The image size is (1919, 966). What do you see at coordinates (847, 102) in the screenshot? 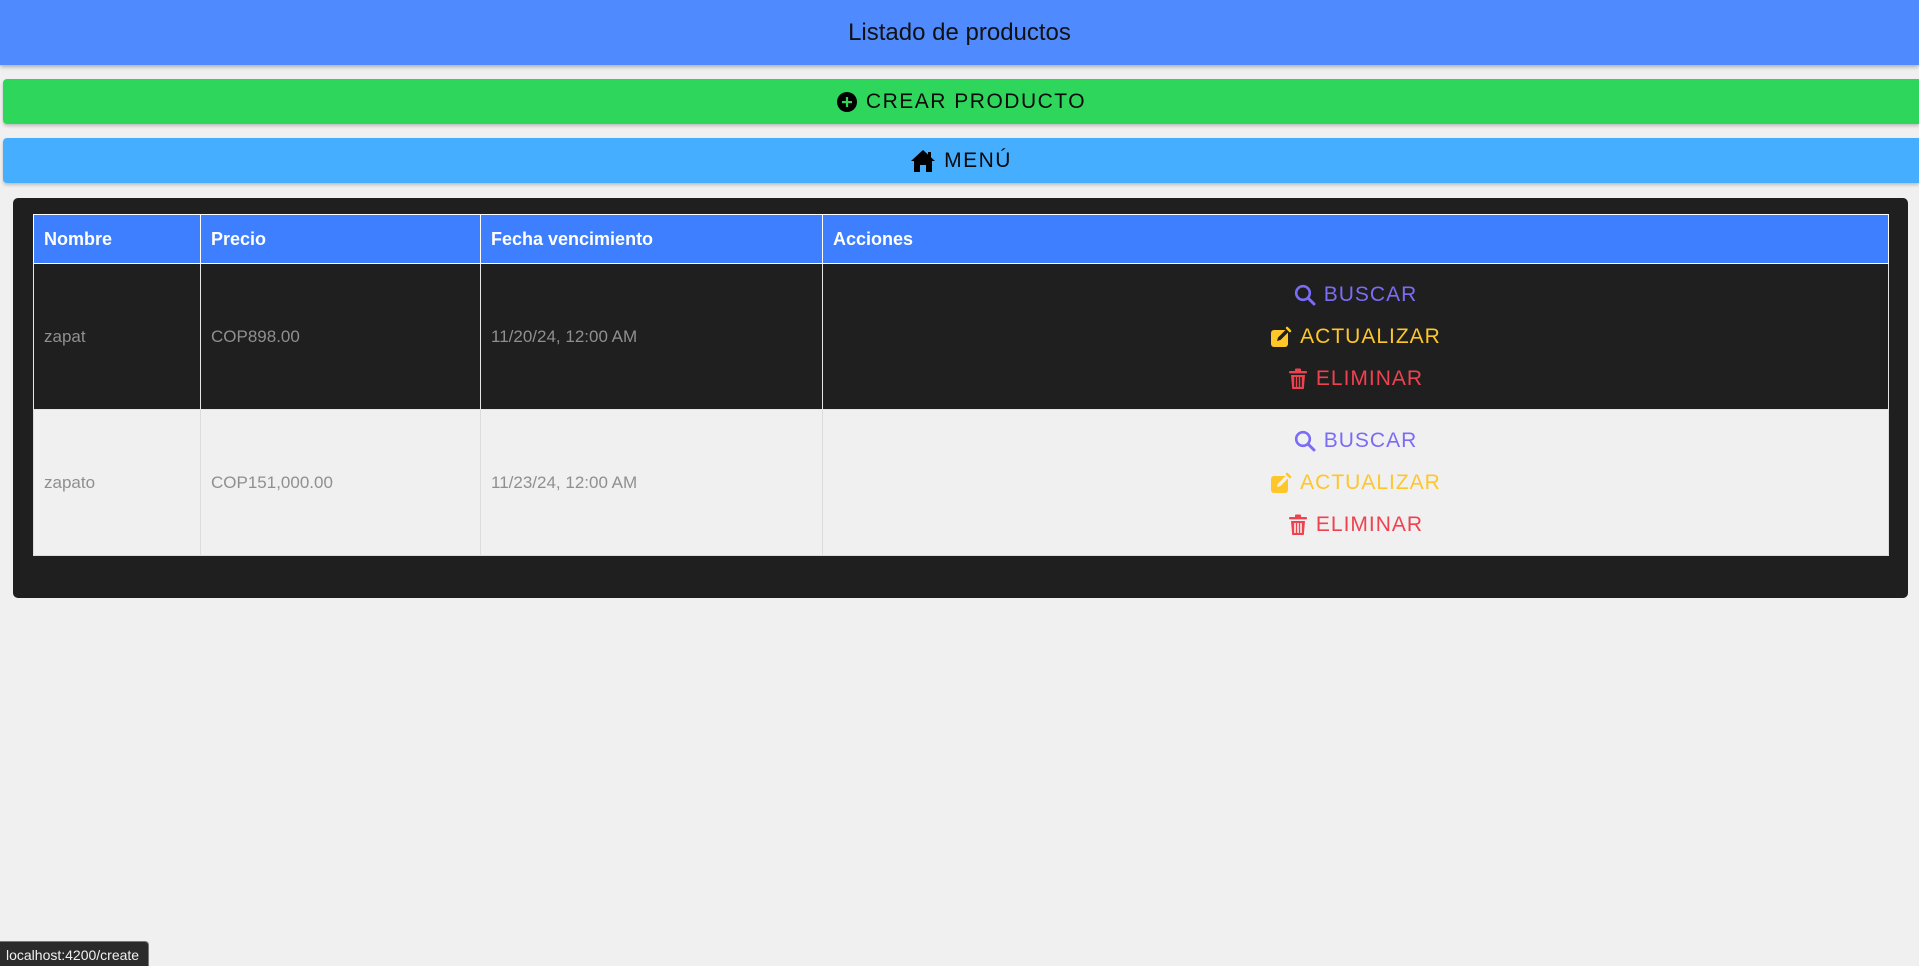
I see `plus-circle-icon` at bounding box center [847, 102].